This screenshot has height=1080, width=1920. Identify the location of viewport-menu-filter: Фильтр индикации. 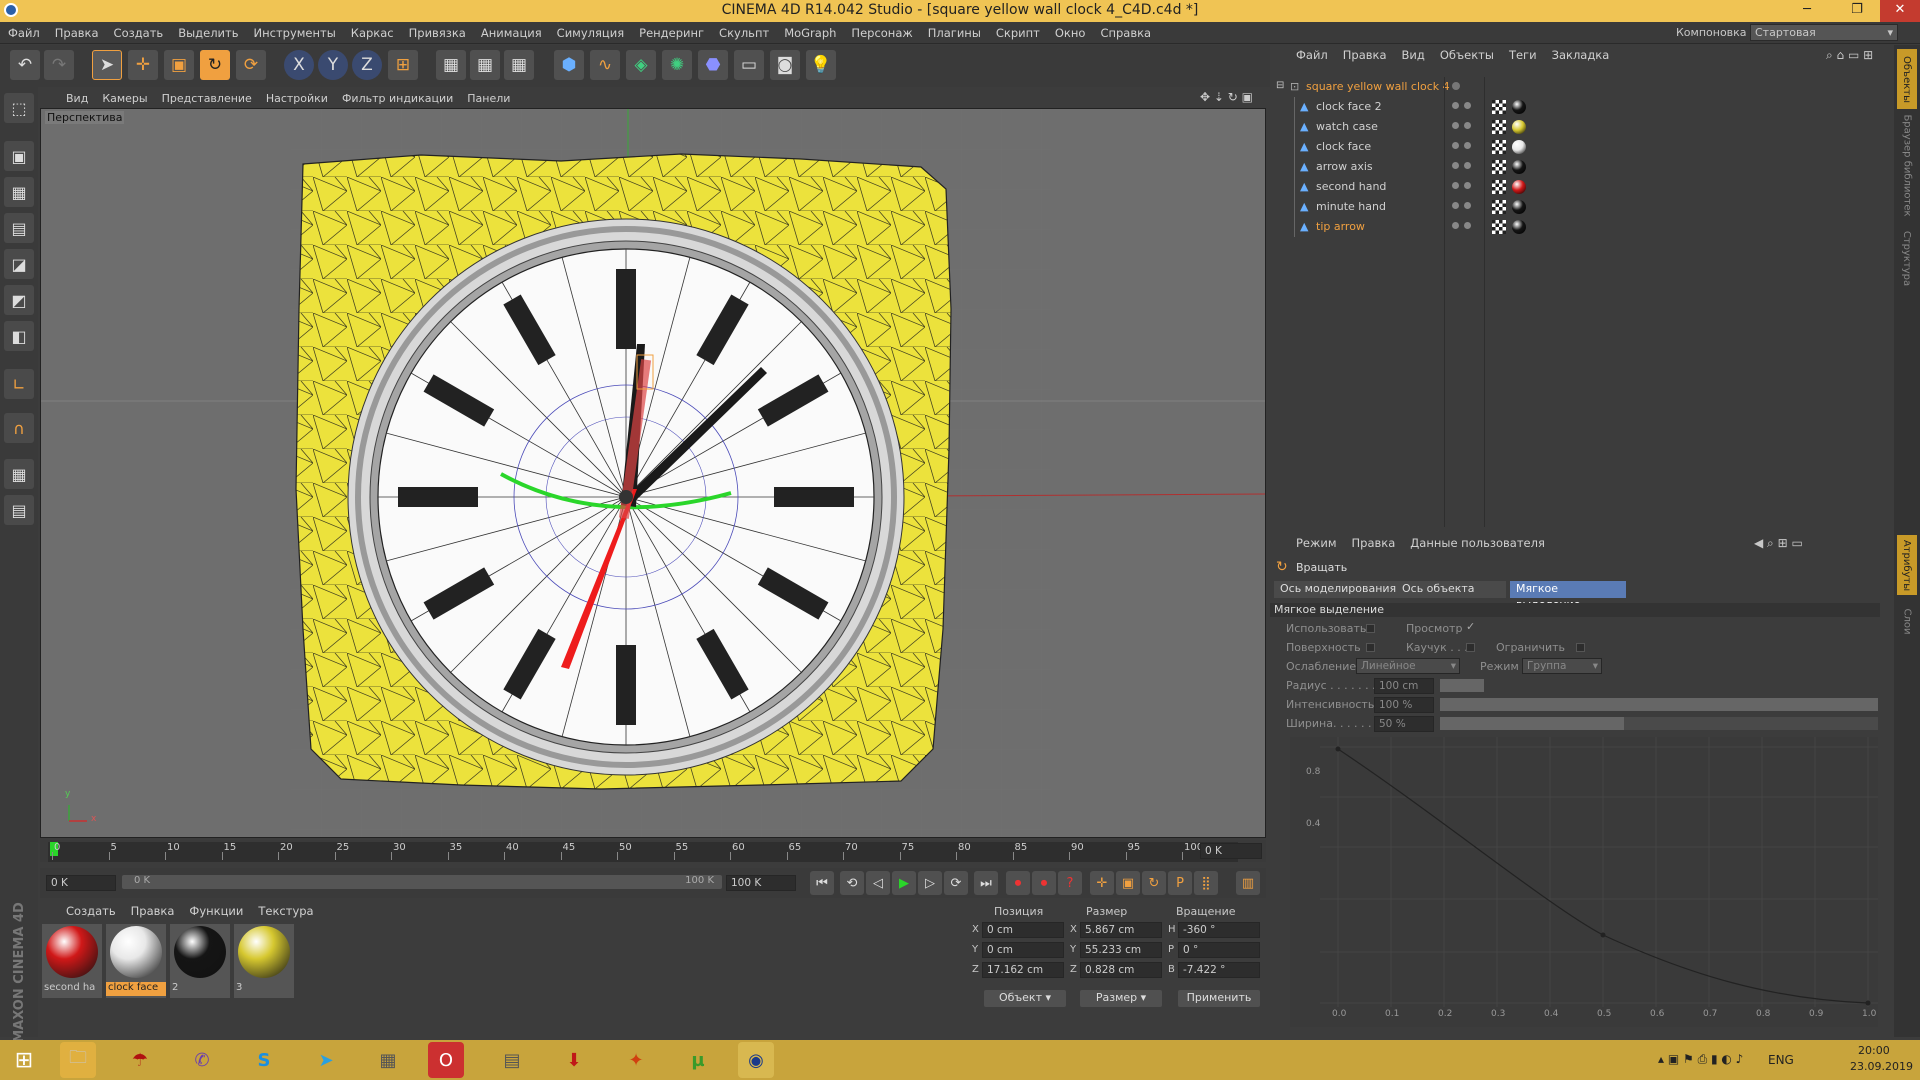
(397, 98).